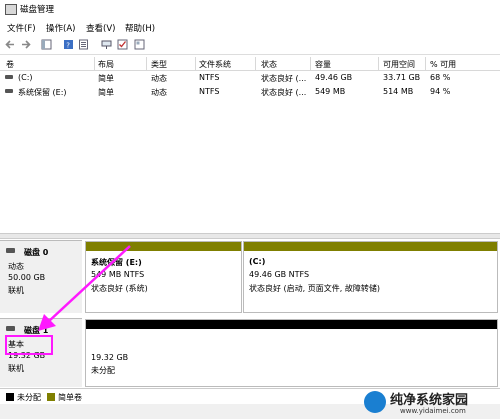 The height and width of the screenshot is (419, 500). What do you see at coordinates (29, 345) in the screenshot?
I see `annotation-highlight-box` at bounding box center [29, 345].